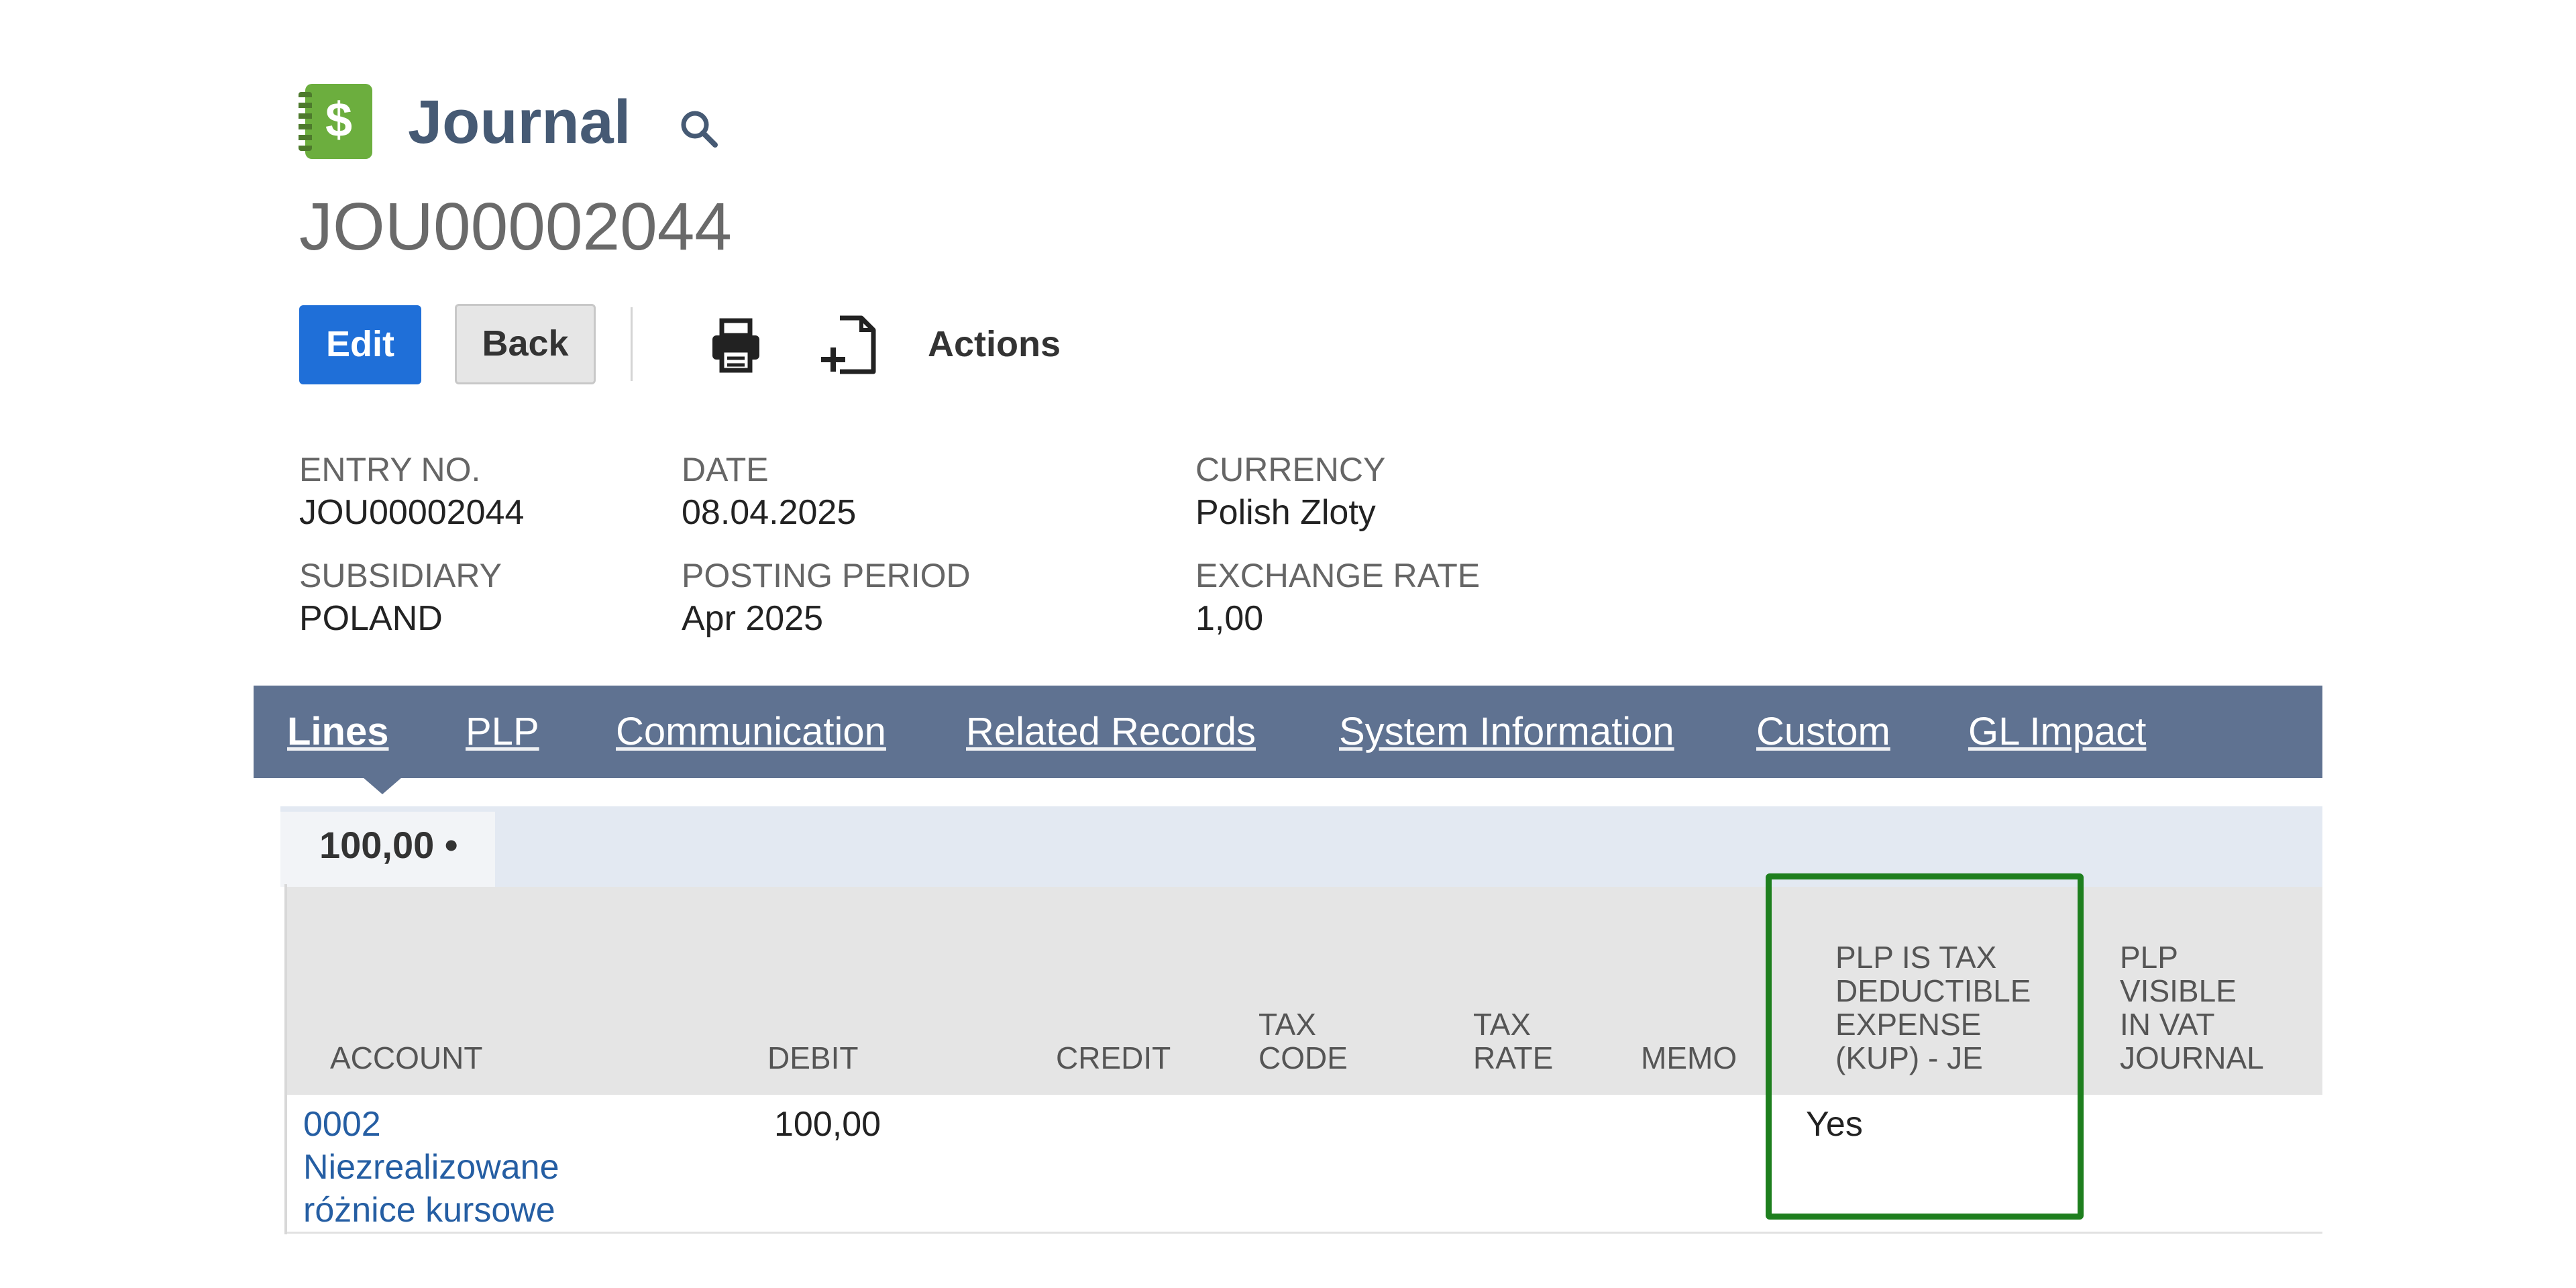 The width and height of the screenshot is (2576, 1288). What do you see at coordinates (1287, 1024) in the screenshot?
I see `col-tax-code-line: TAX` at bounding box center [1287, 1024].